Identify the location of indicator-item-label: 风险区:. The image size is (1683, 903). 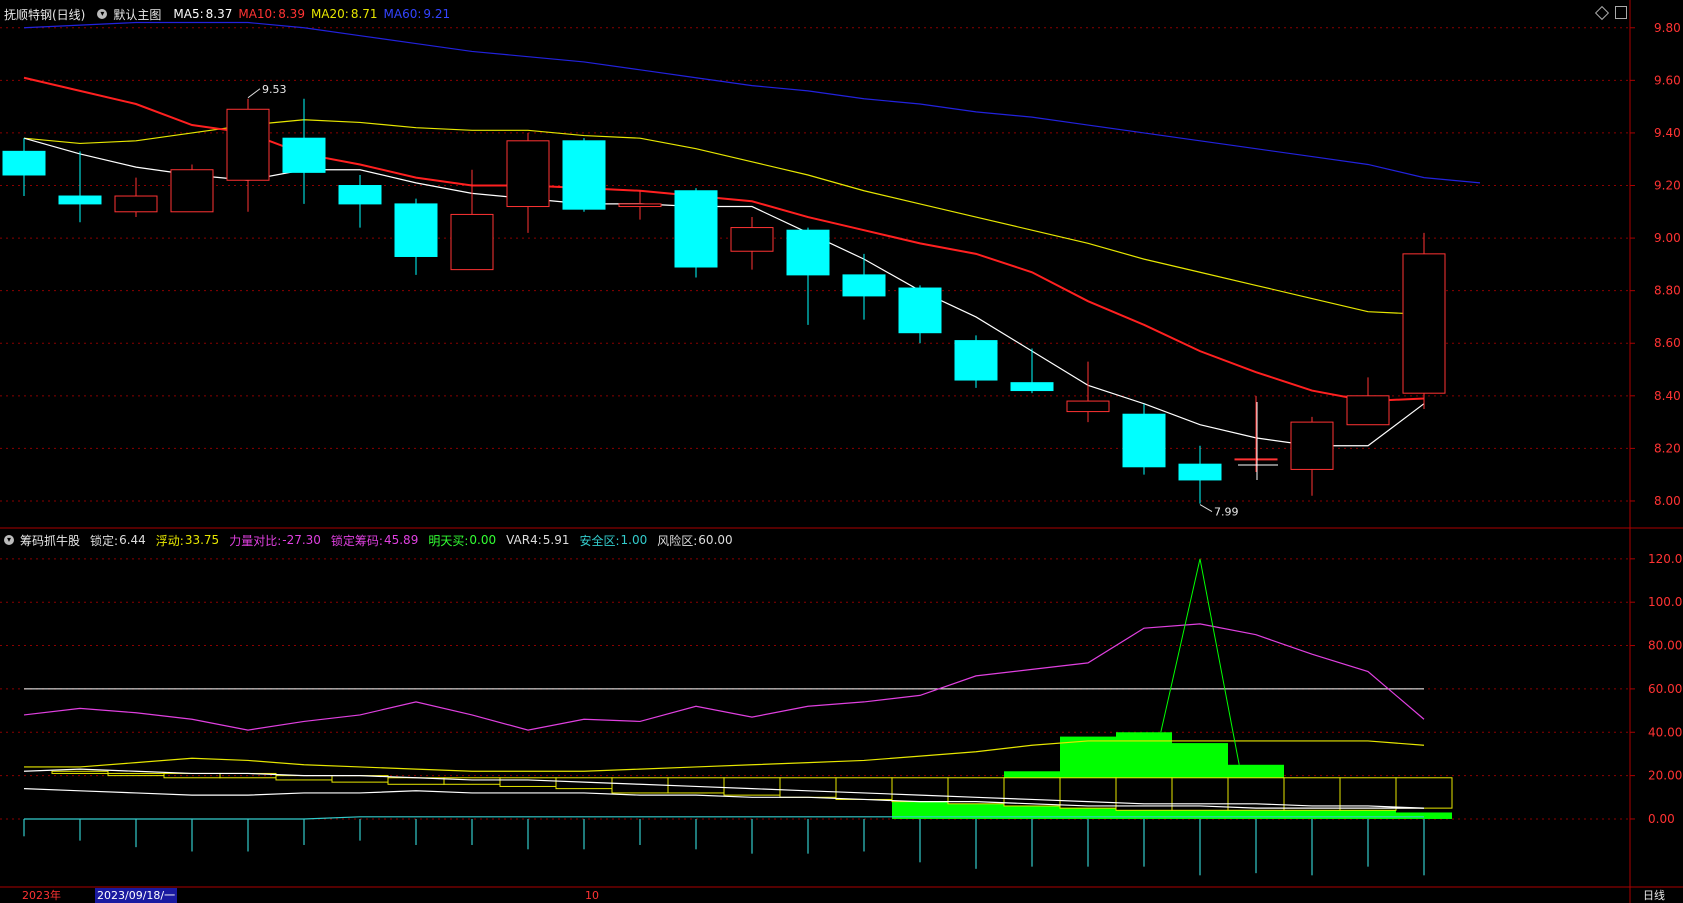
(677, 540).